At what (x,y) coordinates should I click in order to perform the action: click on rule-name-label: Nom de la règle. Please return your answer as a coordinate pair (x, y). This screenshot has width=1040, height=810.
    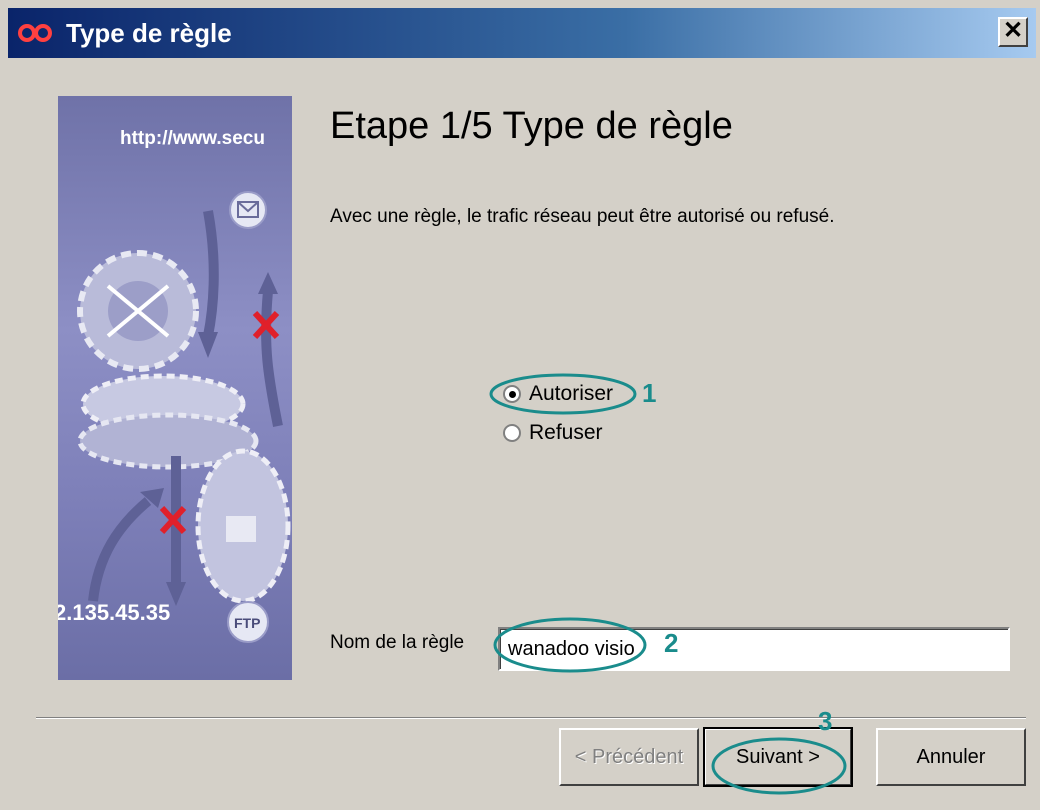
    Looking at the image, I should click on (397, 642).